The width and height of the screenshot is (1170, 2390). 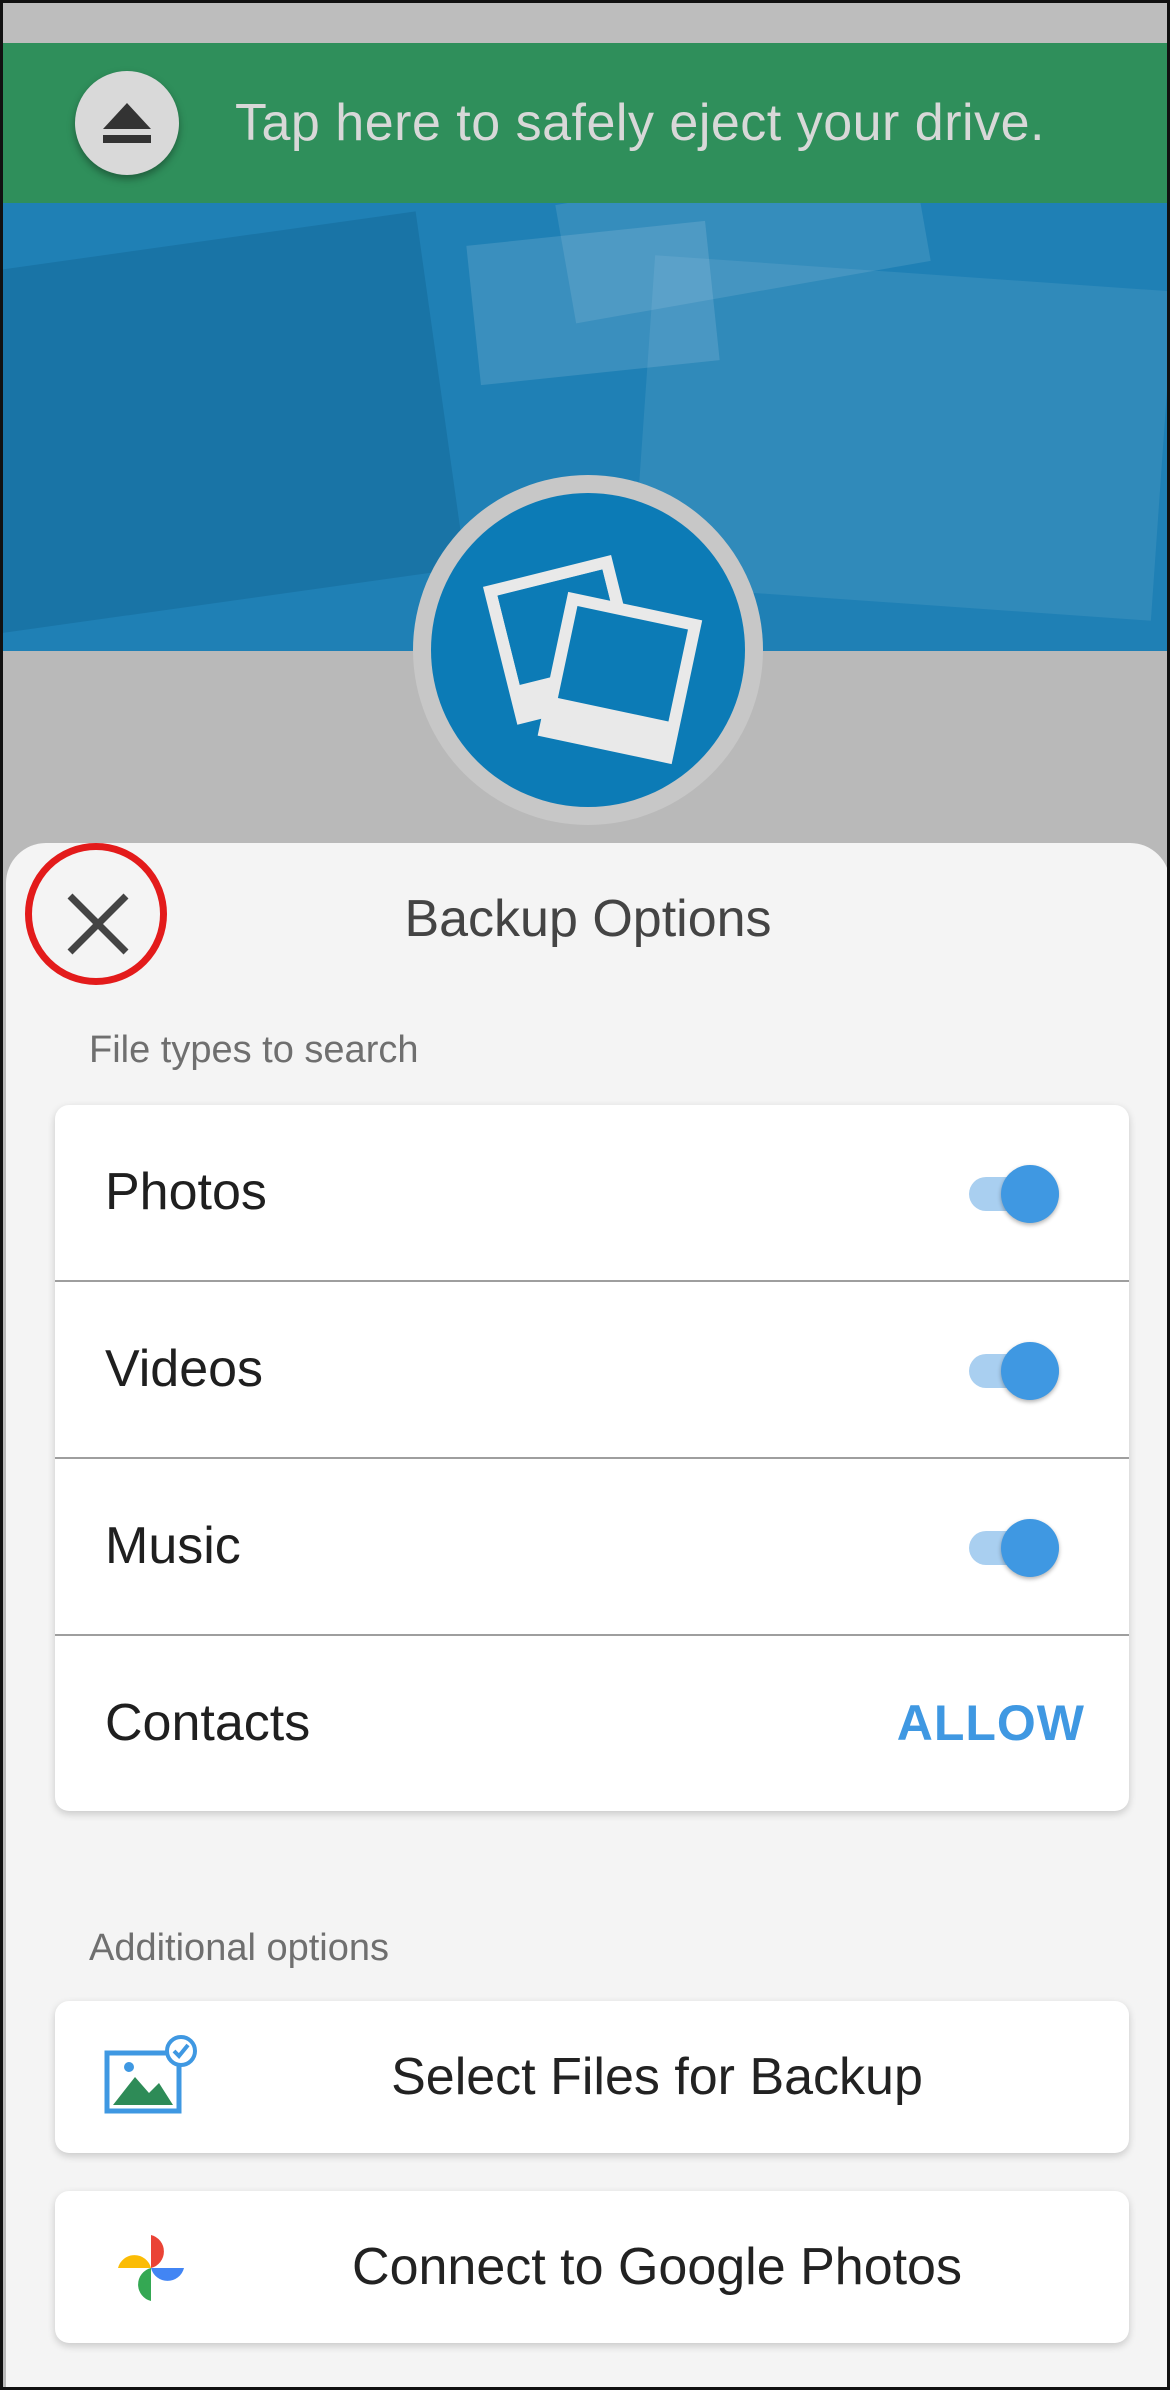 What do you see at coordinates (592, 1370) in the screenshot?
I see `file-type-row-videos: Videos` at bounding box center [592, 1370].